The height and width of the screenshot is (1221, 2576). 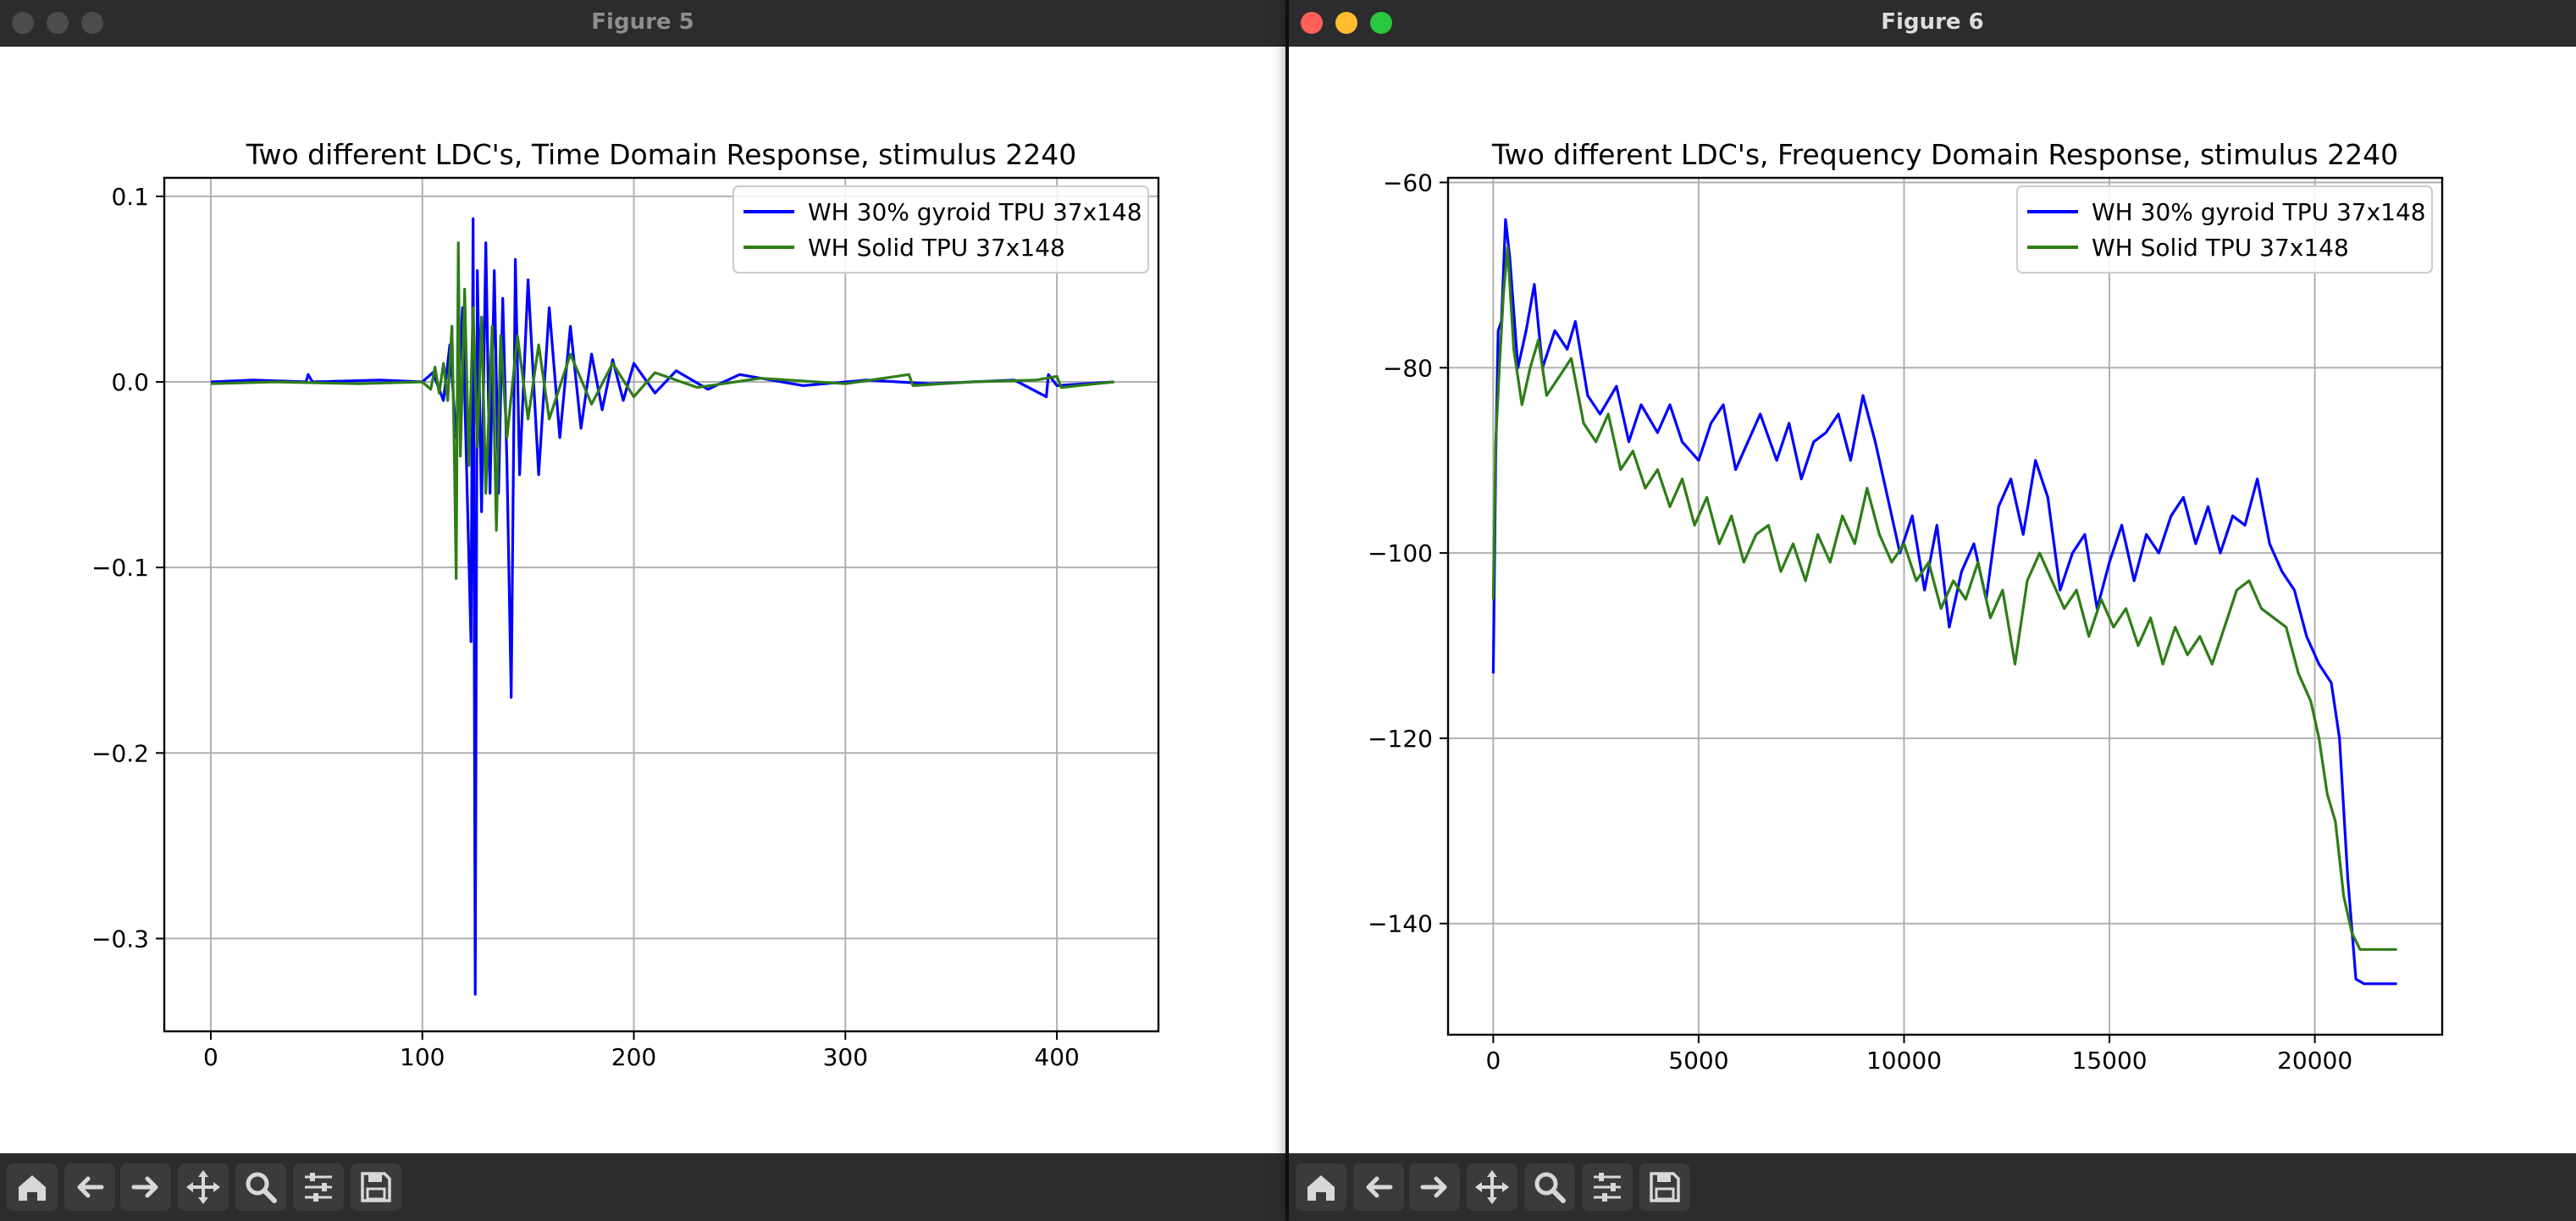 What do you see at coordinates (2314, 1061) in the screenshot?
I see `x-tick-label: 20000` at bounding box center [2314, 1061].